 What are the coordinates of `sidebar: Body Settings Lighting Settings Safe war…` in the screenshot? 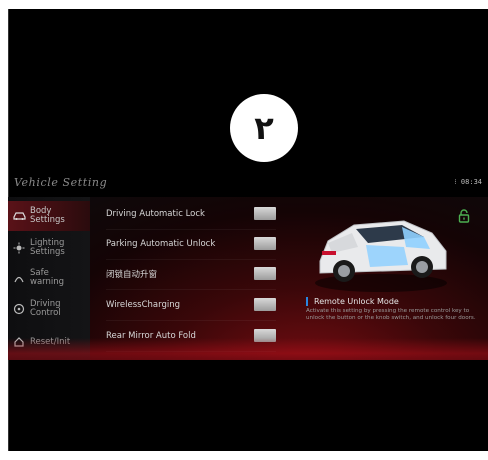 It's located at (49, 278).